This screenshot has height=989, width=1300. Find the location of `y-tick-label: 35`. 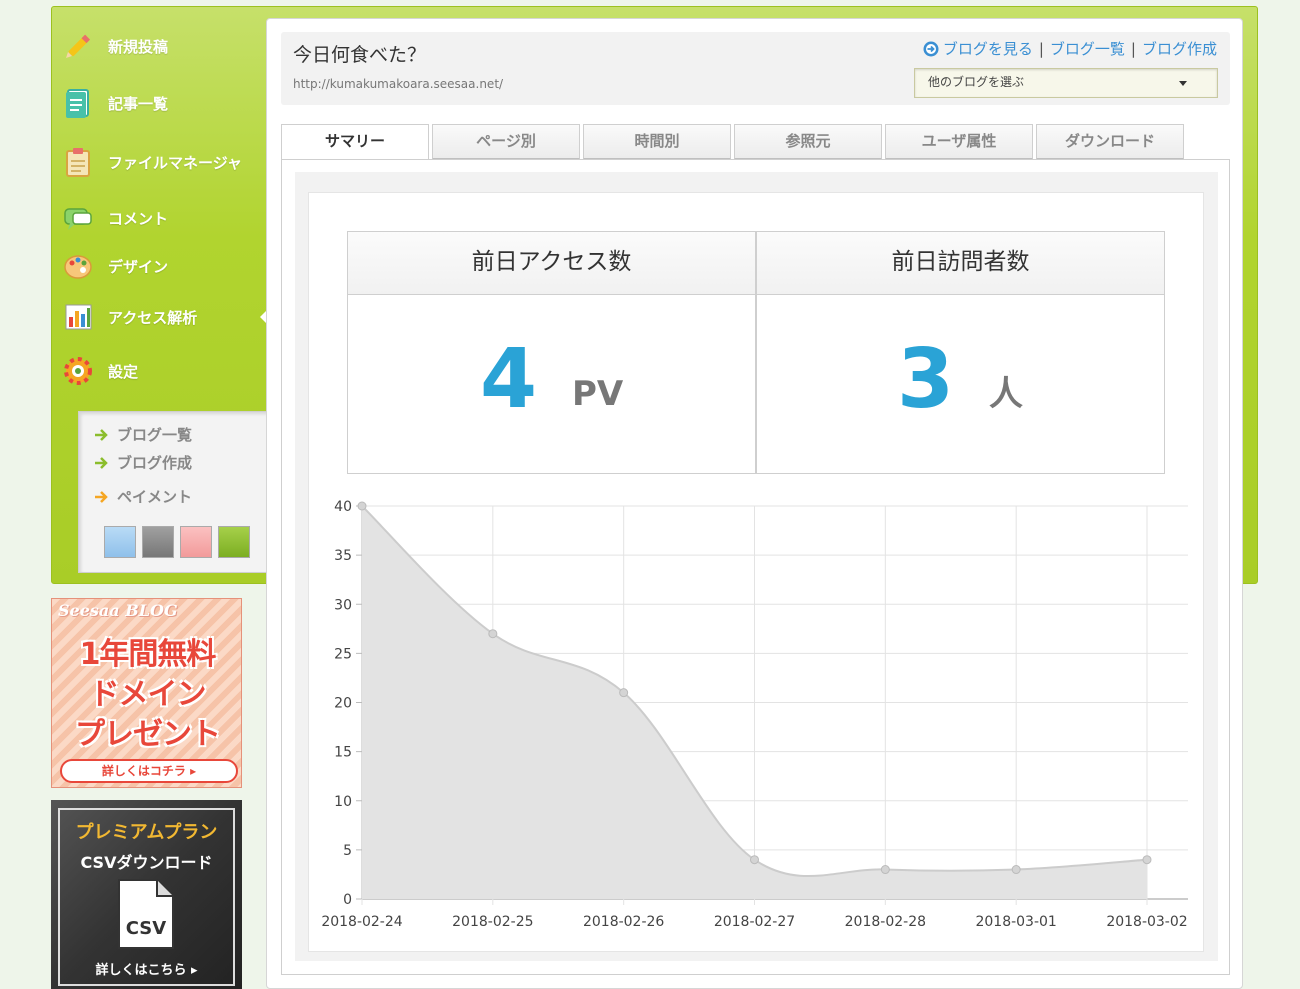

y-tick-label: 35 is located at coordinates (343, 556).